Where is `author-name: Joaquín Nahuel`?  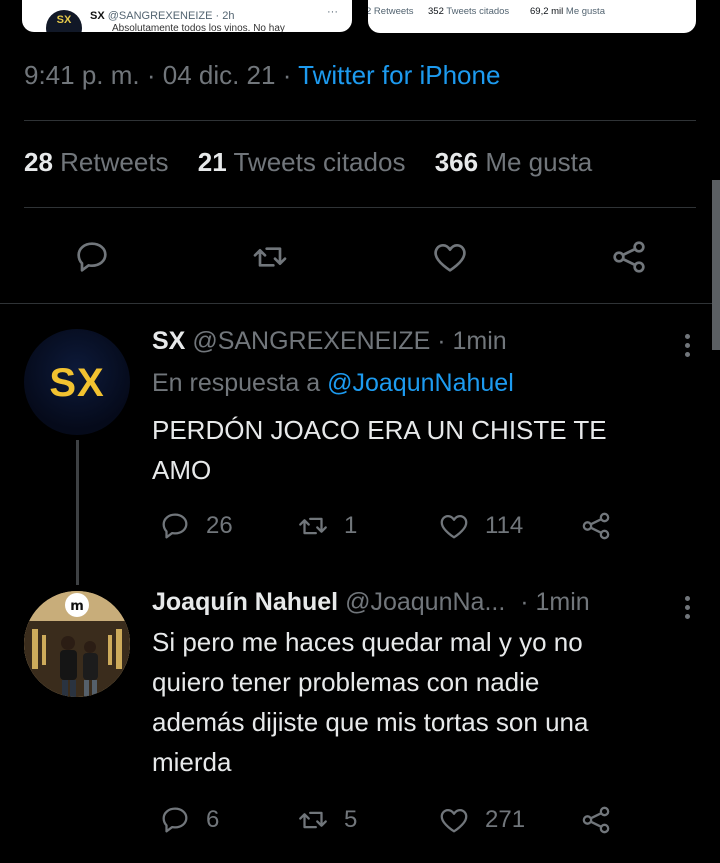
author-name: Joaquín Nahuel is located at coordinates (245, 602).